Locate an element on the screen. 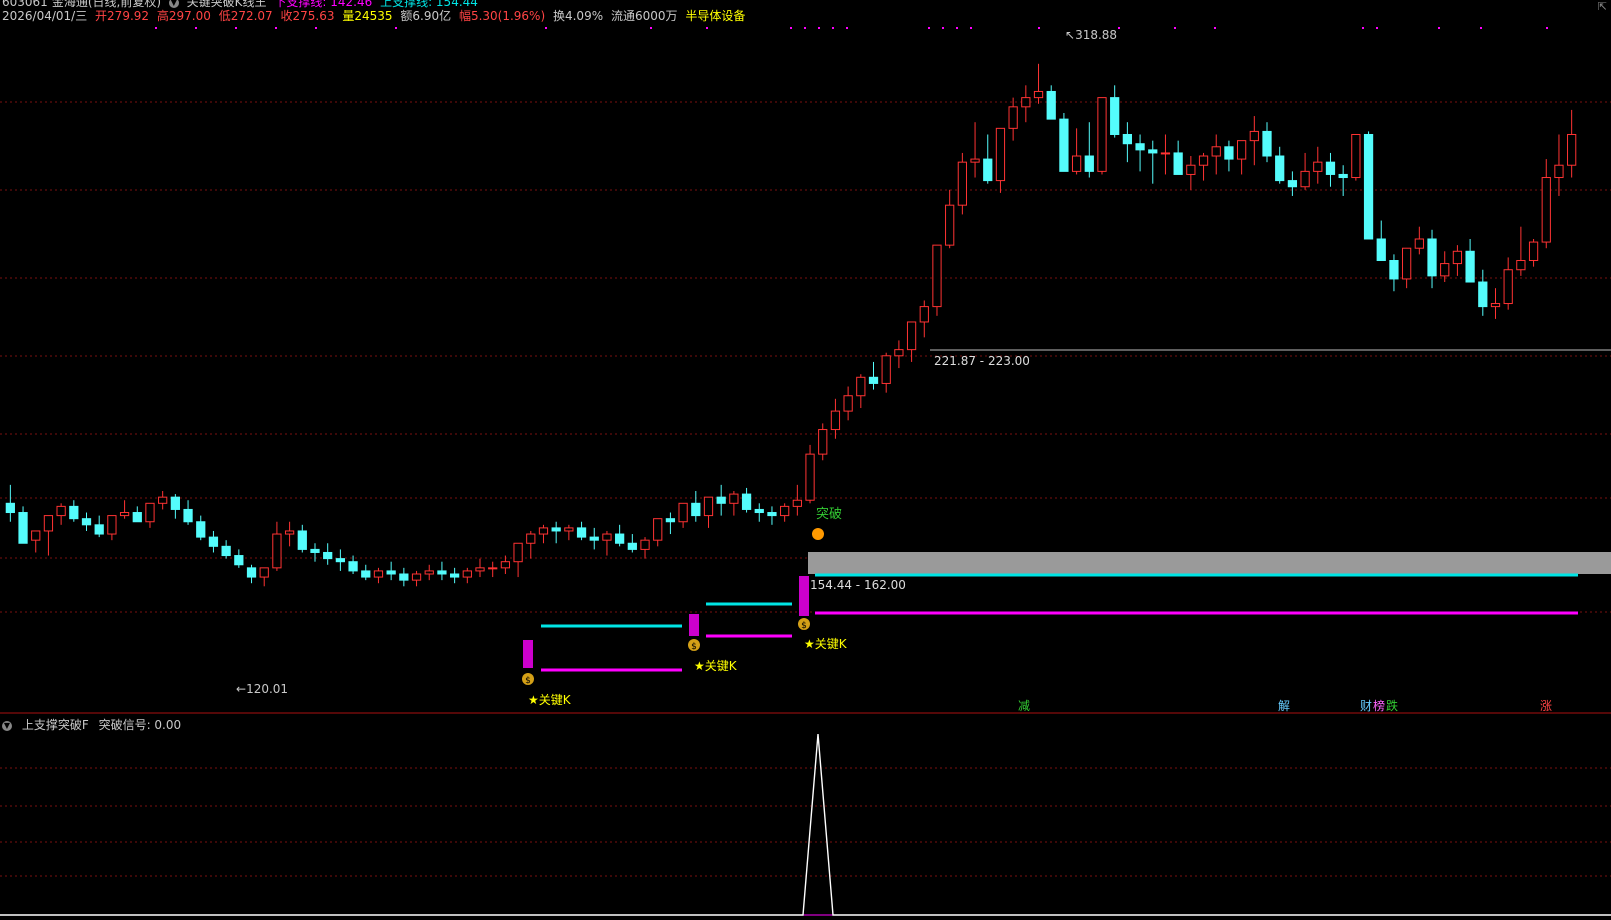 The height and width of the screenshot is (920, 1611). event-tag-finance: 财 is located at coordinates (1366, 706).